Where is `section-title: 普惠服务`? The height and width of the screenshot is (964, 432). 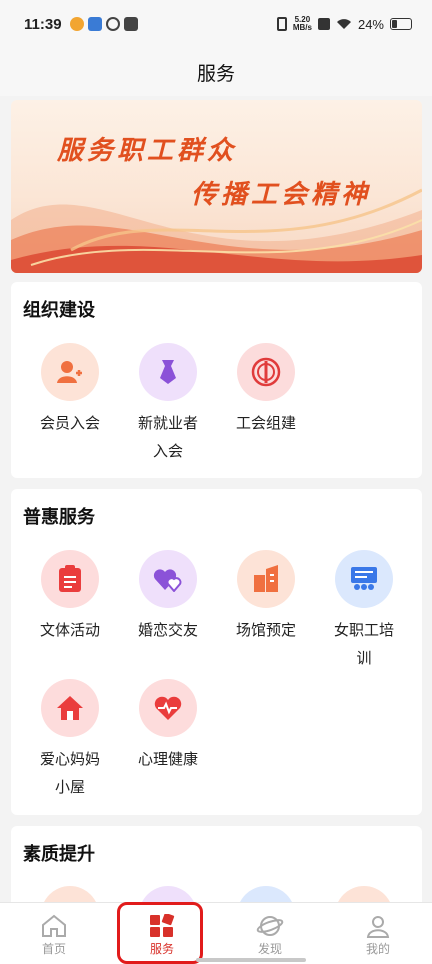
section-title: 普惠服务 is located at coordinates (59, 517).